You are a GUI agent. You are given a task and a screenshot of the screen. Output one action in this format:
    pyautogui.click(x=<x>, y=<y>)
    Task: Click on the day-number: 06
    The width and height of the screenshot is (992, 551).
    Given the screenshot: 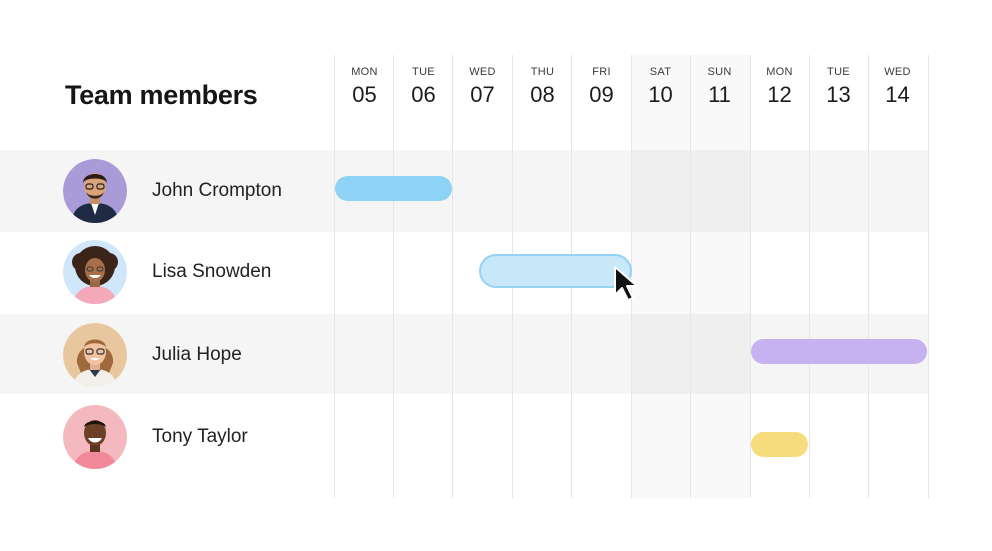 What is the action you would take?
    pyautogui.click(x=423, y=94)
    